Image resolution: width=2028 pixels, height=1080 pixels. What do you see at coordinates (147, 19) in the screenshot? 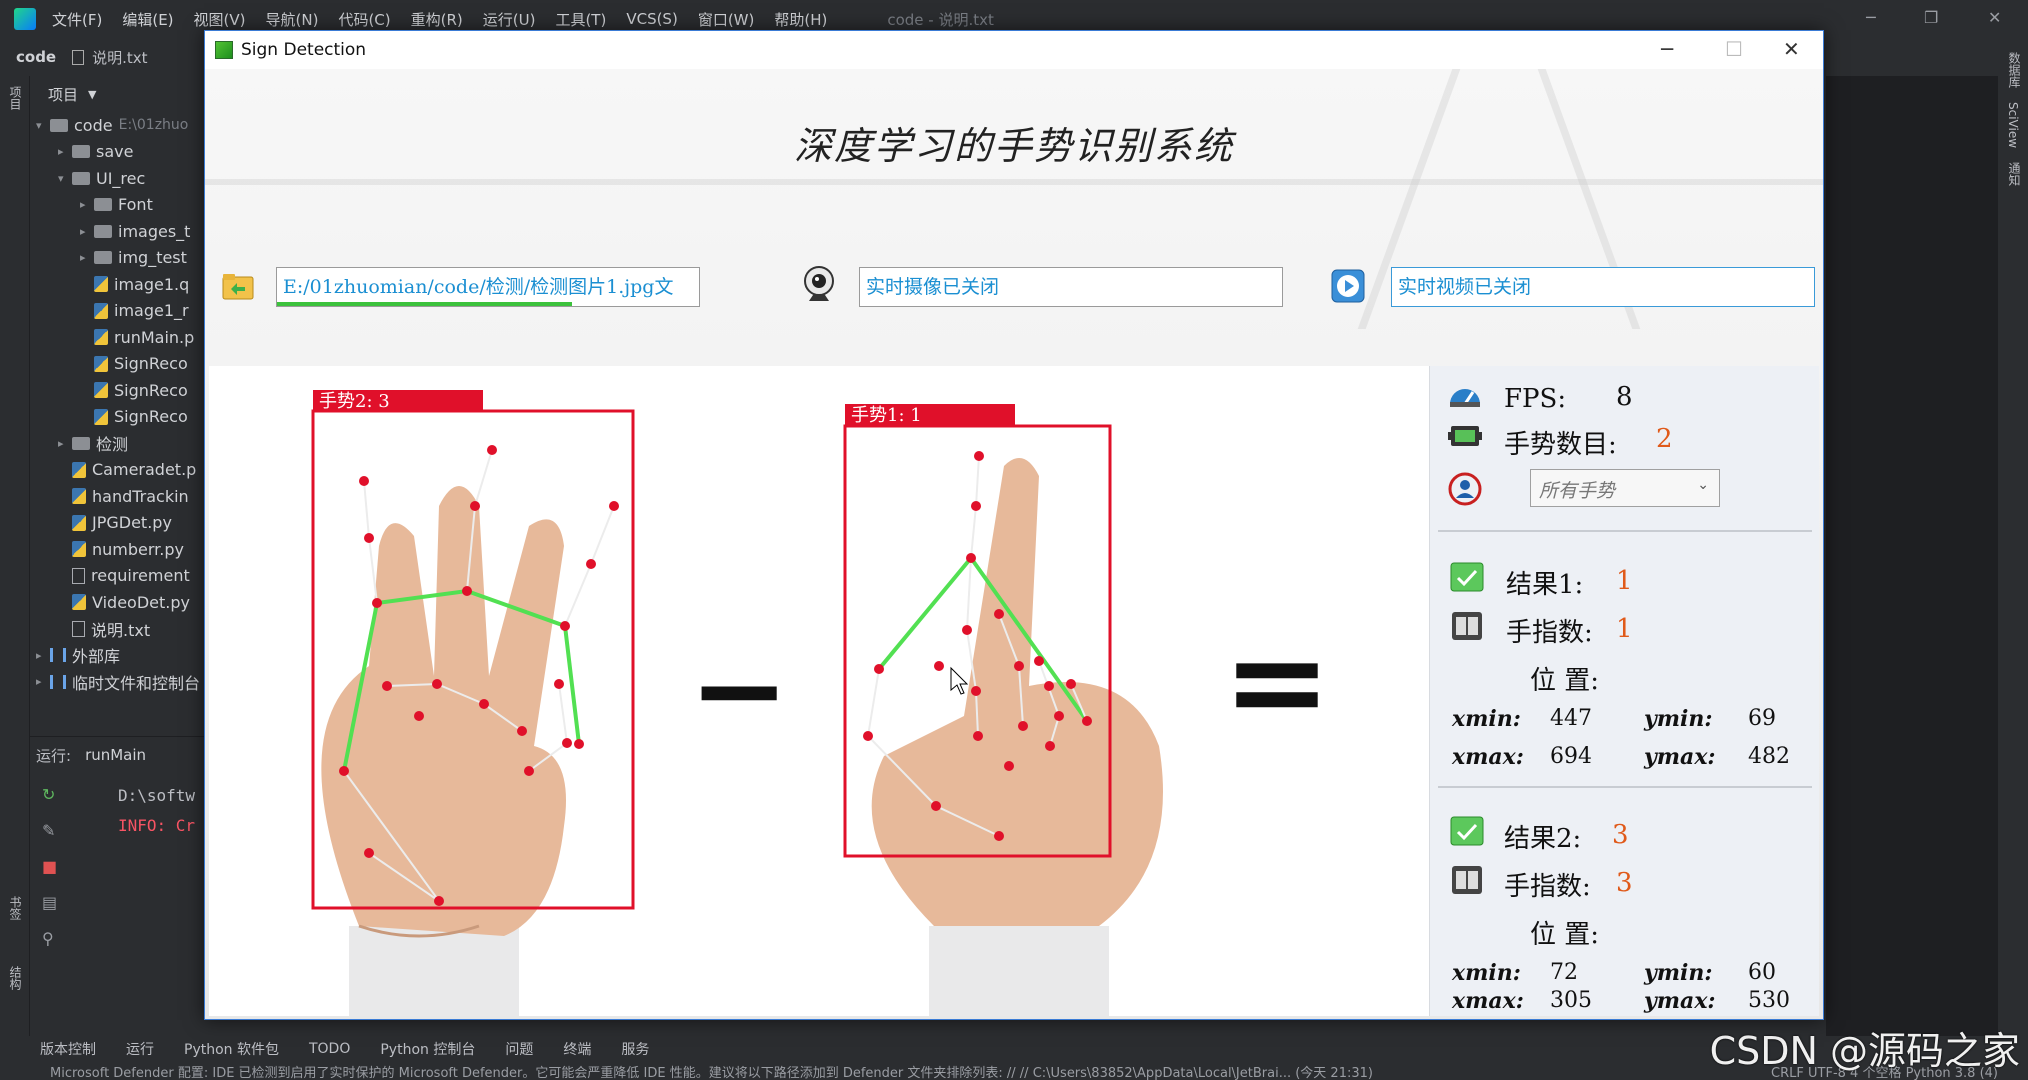
I see `menu-edit: 编辑(E)` at bounding box center [147, 19].